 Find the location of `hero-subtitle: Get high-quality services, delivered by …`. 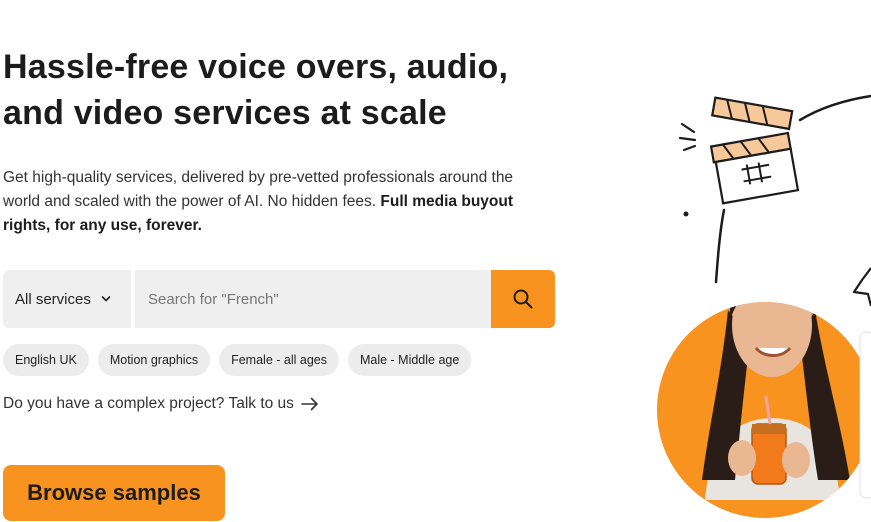

hero-subtitle: Get high-quality services, delivered by … is located at coordinates (273, 202).